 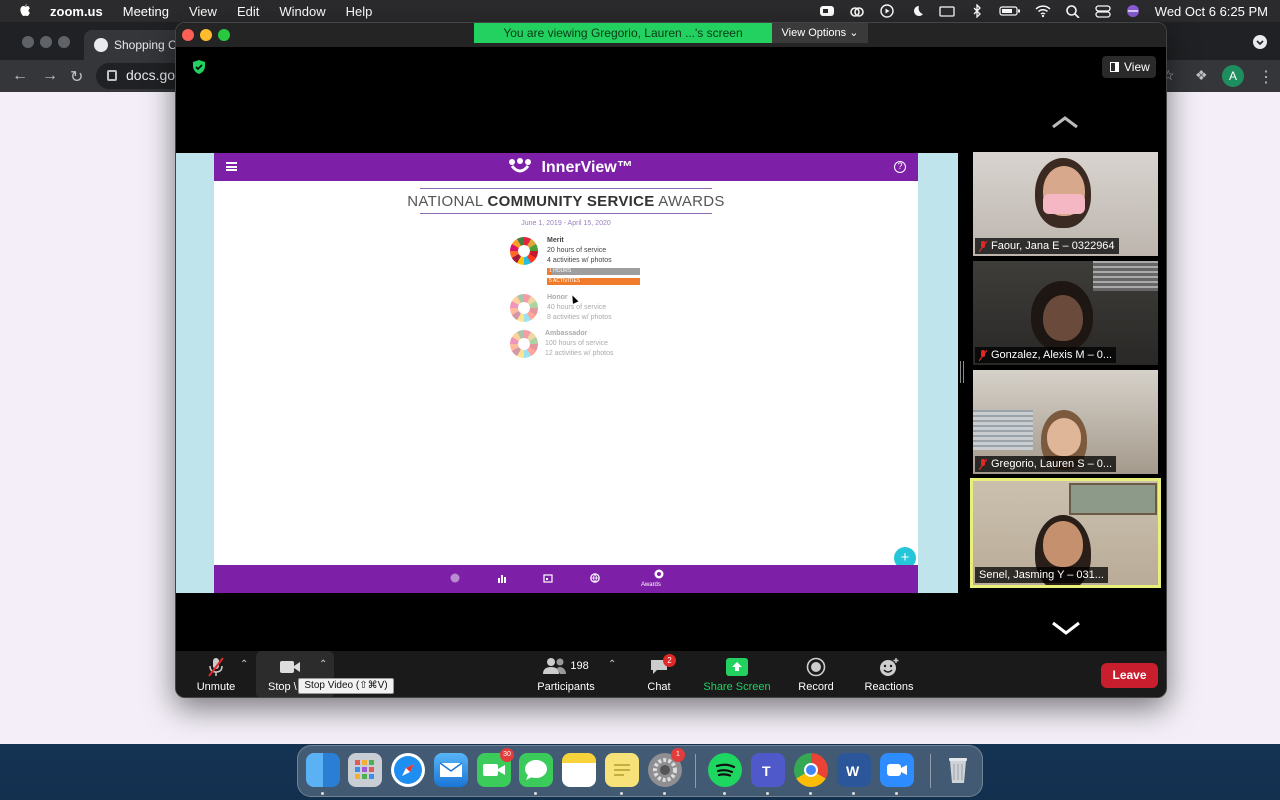 I want to click on trash-icon, so click(x=958, y=770).